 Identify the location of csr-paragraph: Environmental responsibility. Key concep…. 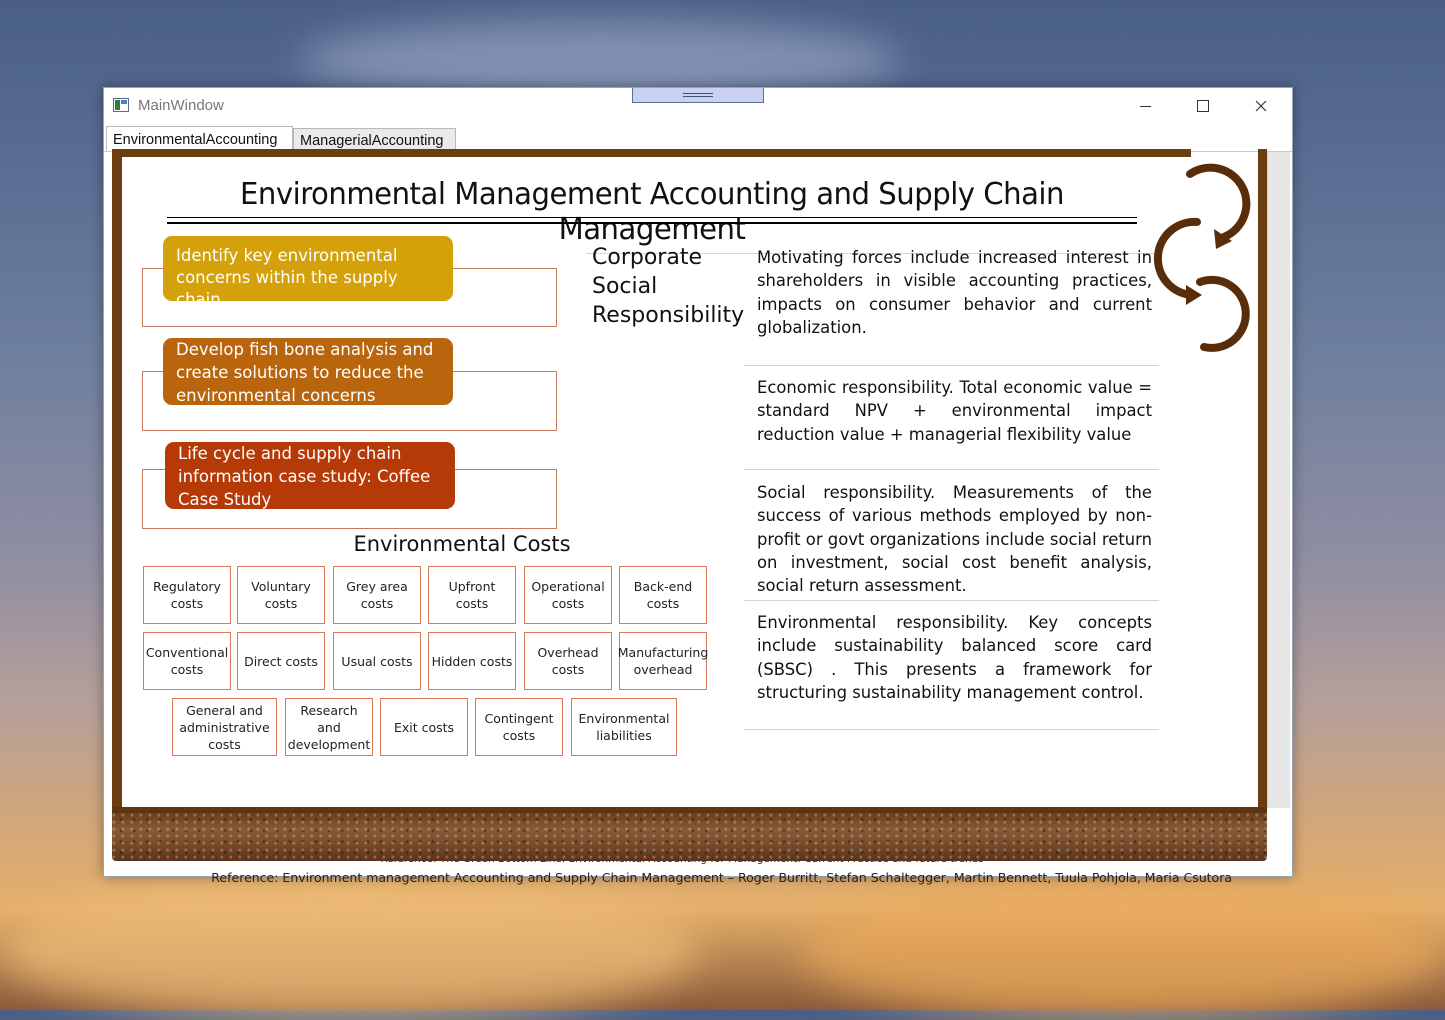
(954, 657).